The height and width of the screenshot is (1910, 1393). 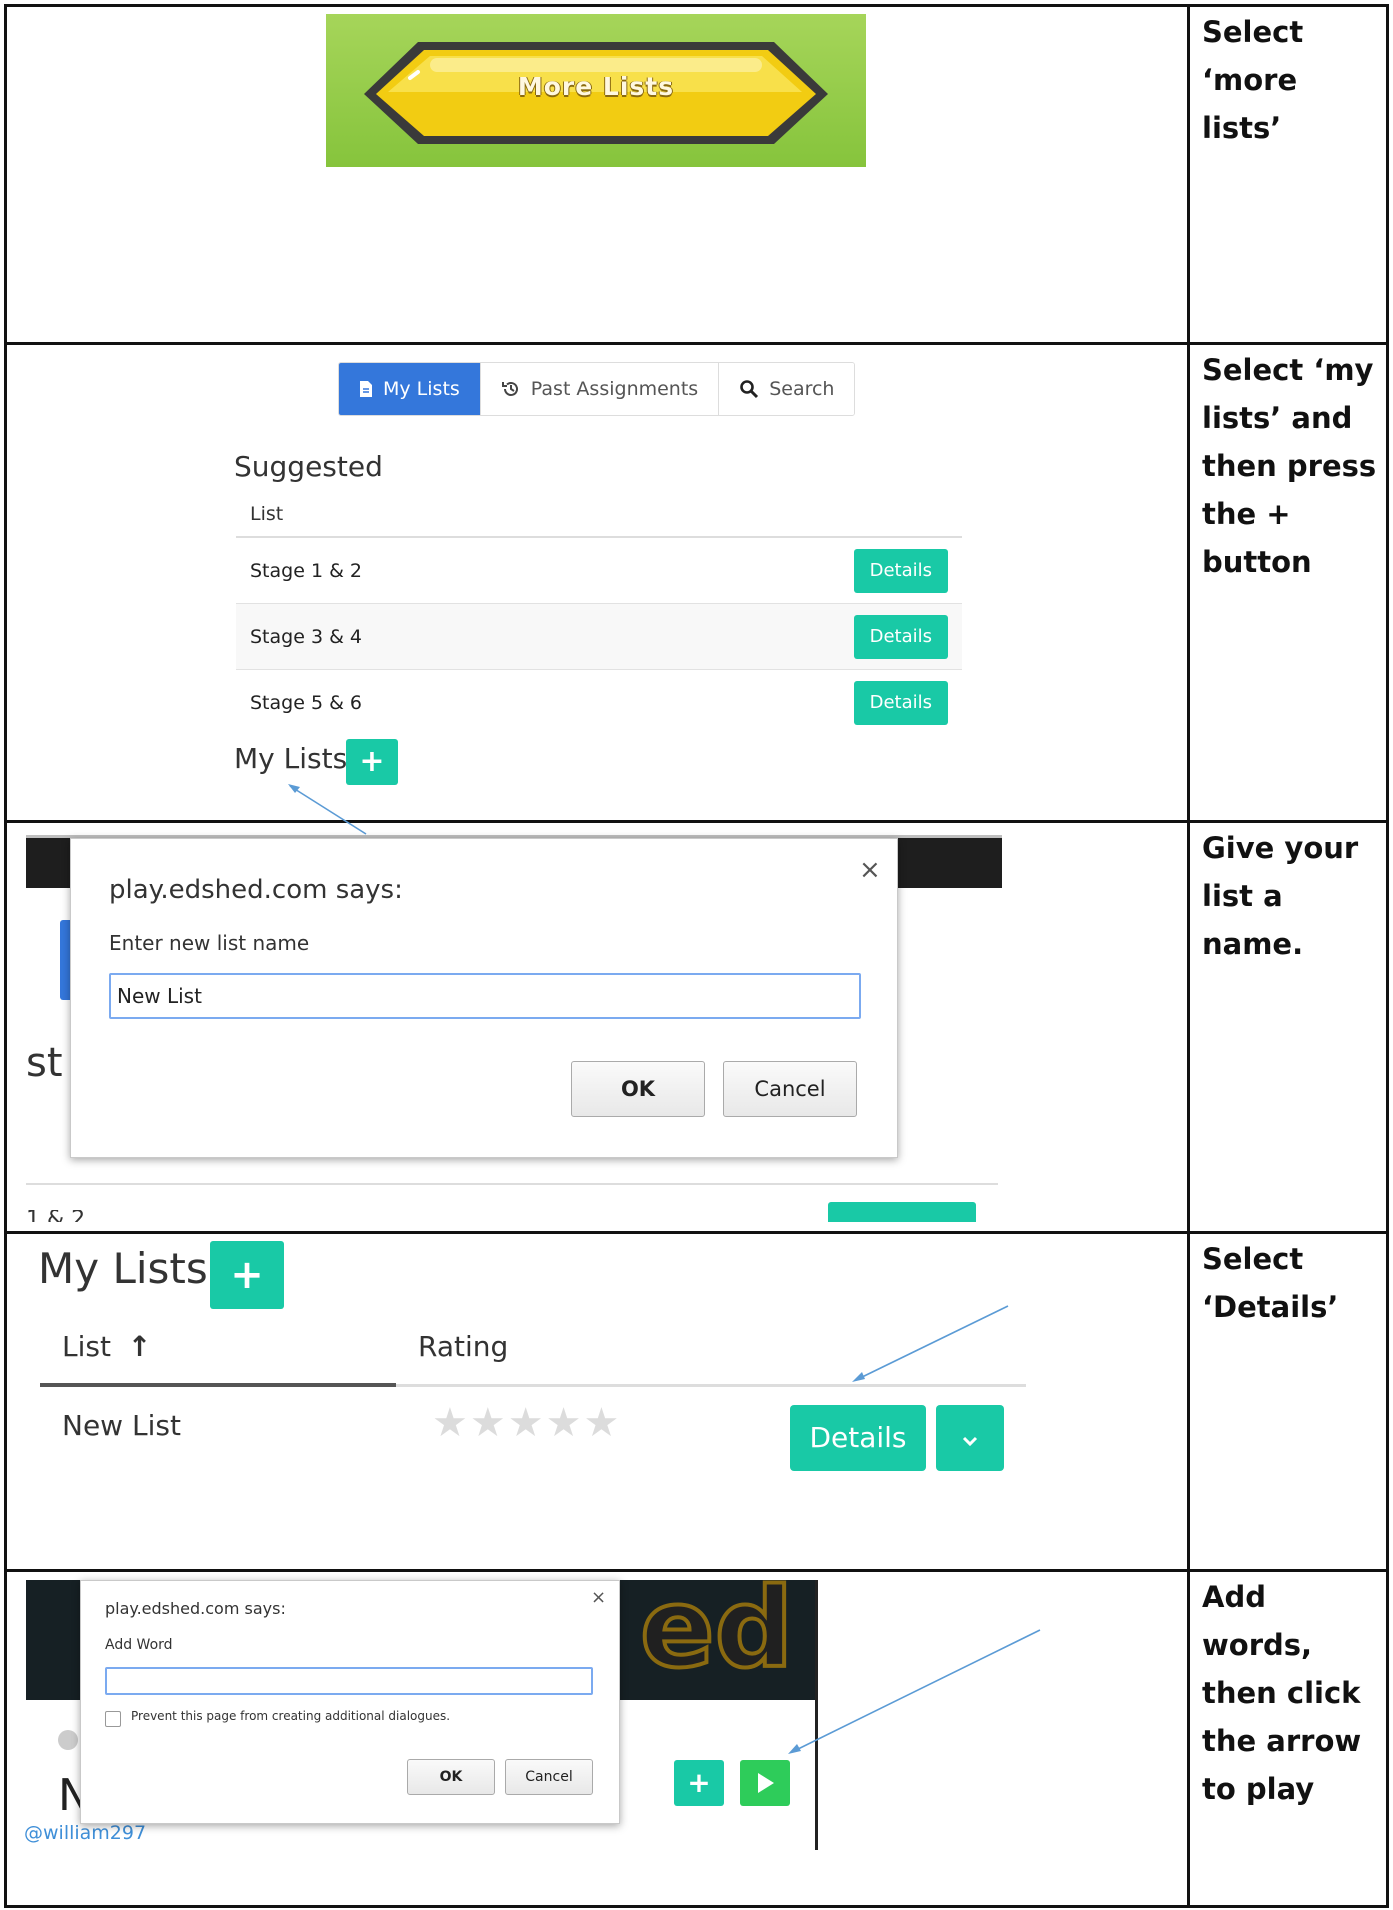 What do you see at coordinates (970, 1441) in the screenshot?
I see `chevron-down-glyph` at bounding box center [970, 1441].